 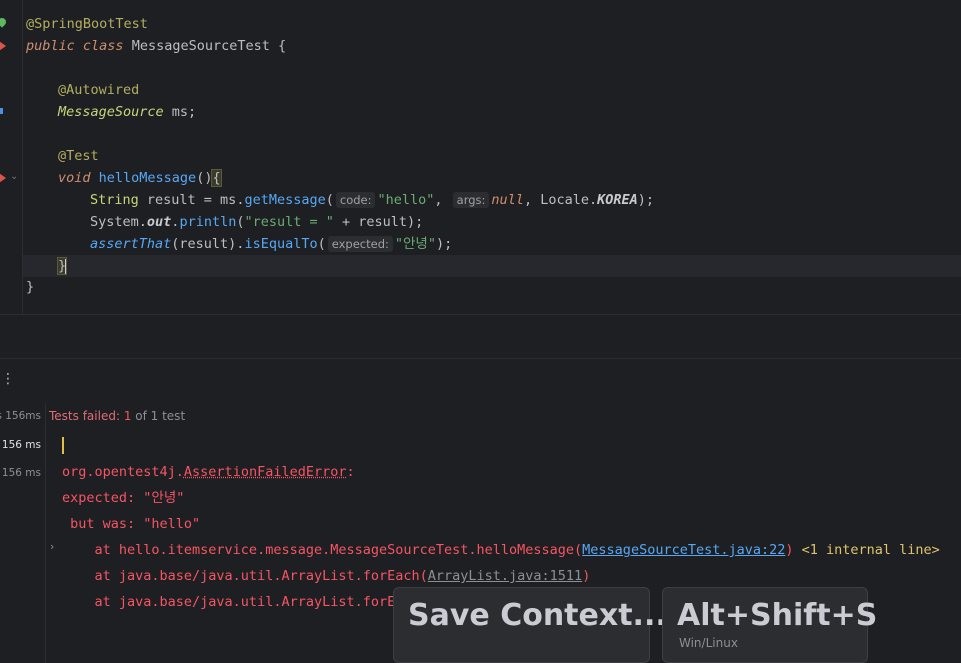 I want to click on fold-chevron-icon: ⌄, so click(x=14, y=176).